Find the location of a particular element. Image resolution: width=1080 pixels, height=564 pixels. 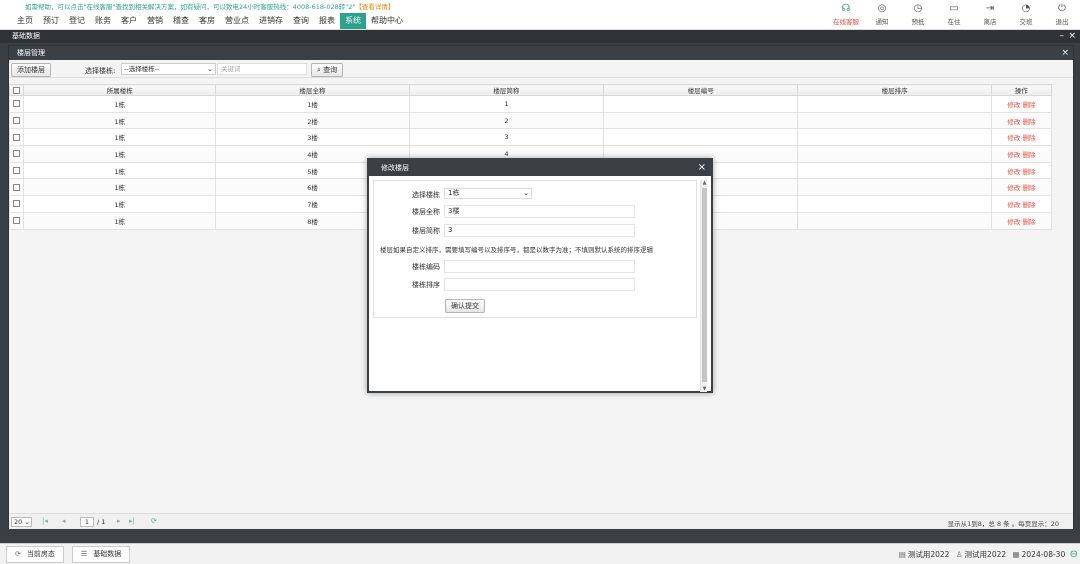

shortname-input: 3 is located at coordinates (539, 230).